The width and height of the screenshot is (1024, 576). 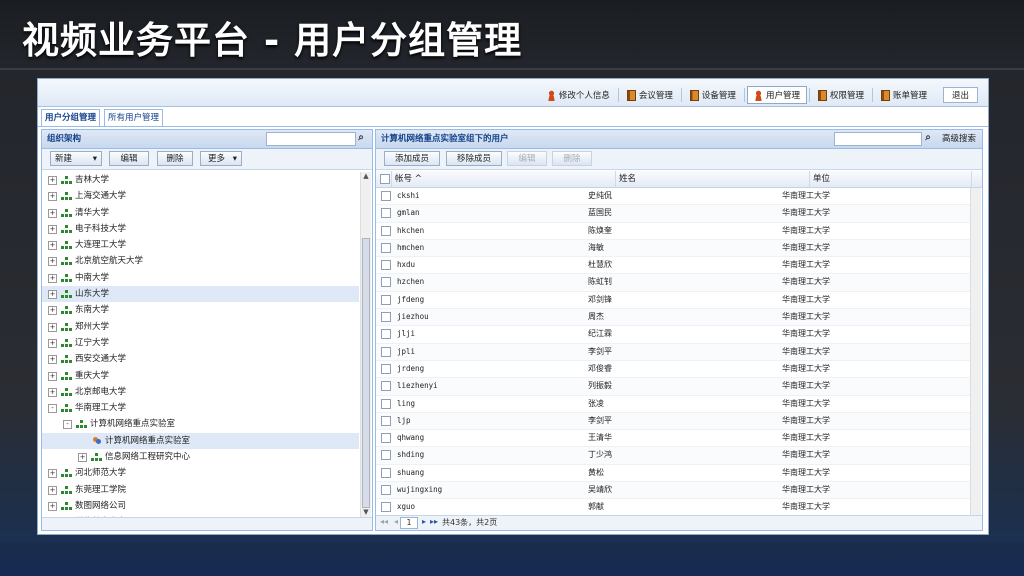 What do you see at coordinates (200, 278) in the screenshot?
I see `tree-node: + 中南大学` at bounding box center [200, 278].